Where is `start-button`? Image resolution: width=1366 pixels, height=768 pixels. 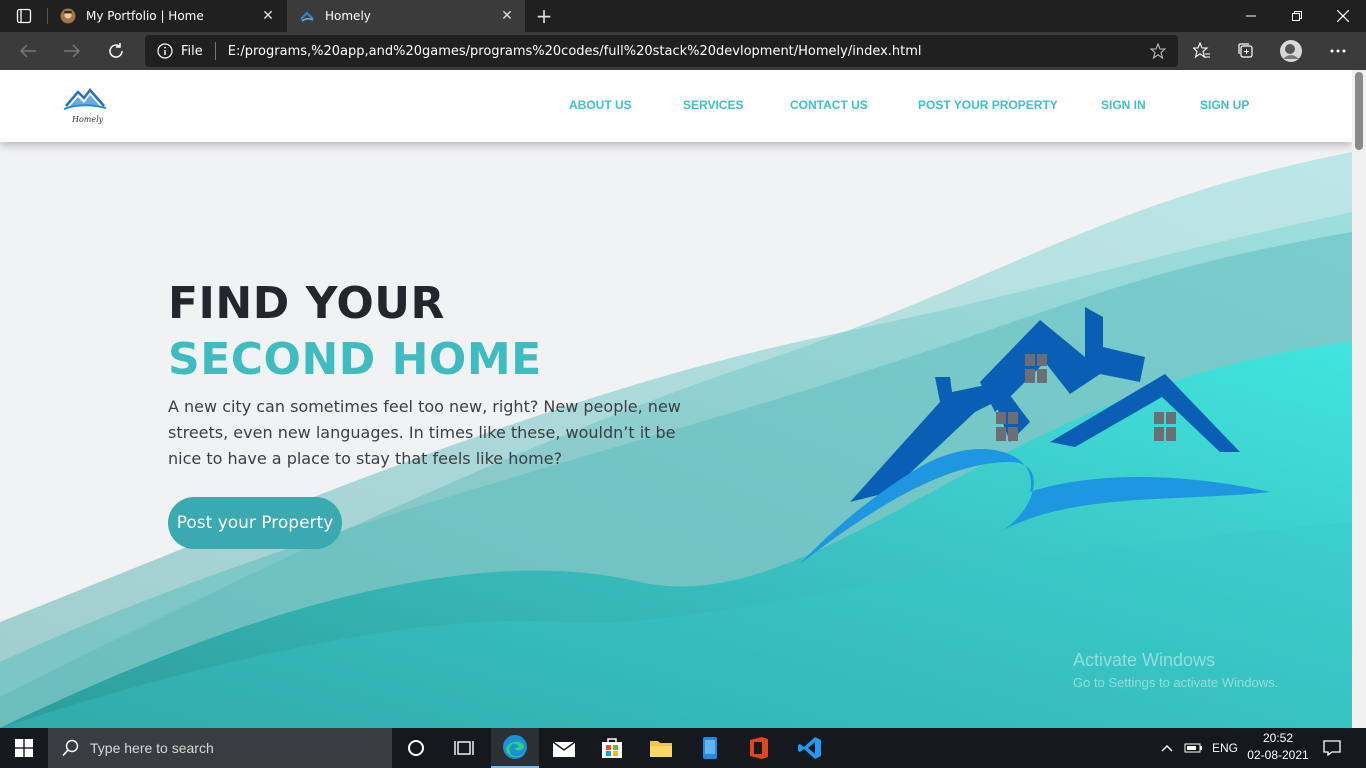
start-button is located at coordinates (24, 748).